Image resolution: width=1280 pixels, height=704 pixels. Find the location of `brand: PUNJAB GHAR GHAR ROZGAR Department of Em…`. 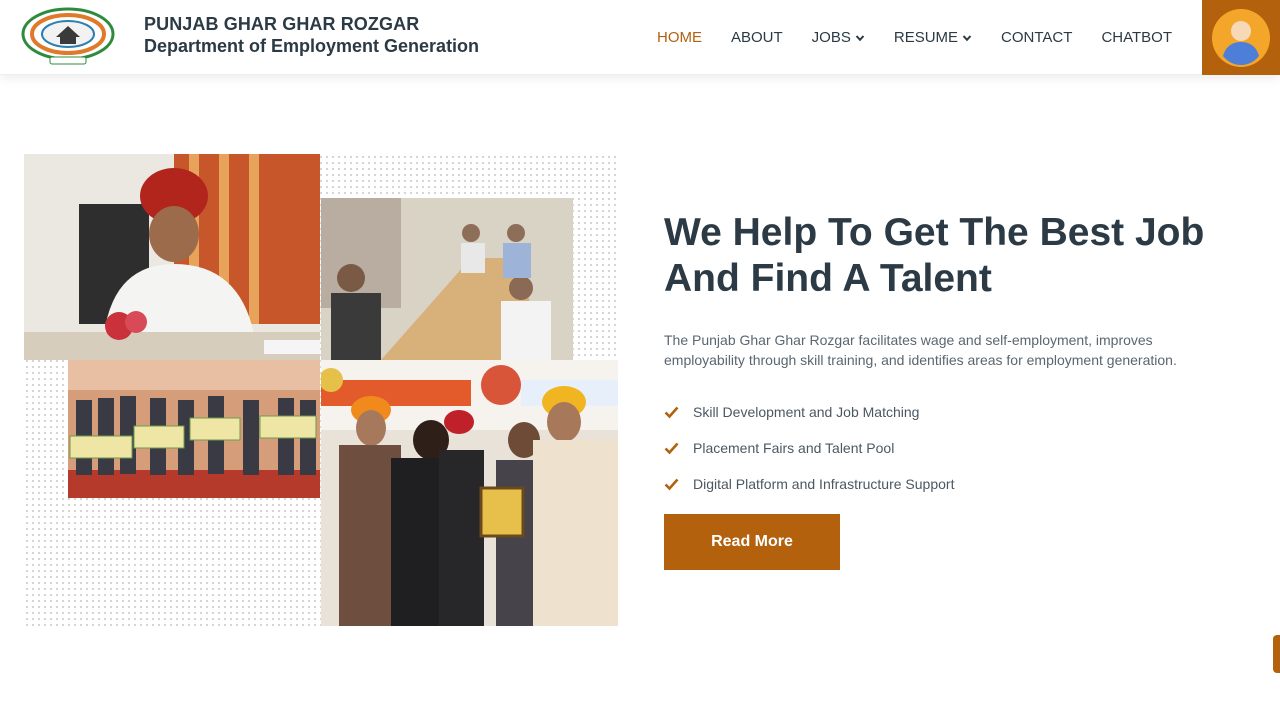

brand: PUNJAB GHAR GHAR ROZGAR Department of Em… is located at coordinates (311, 35).